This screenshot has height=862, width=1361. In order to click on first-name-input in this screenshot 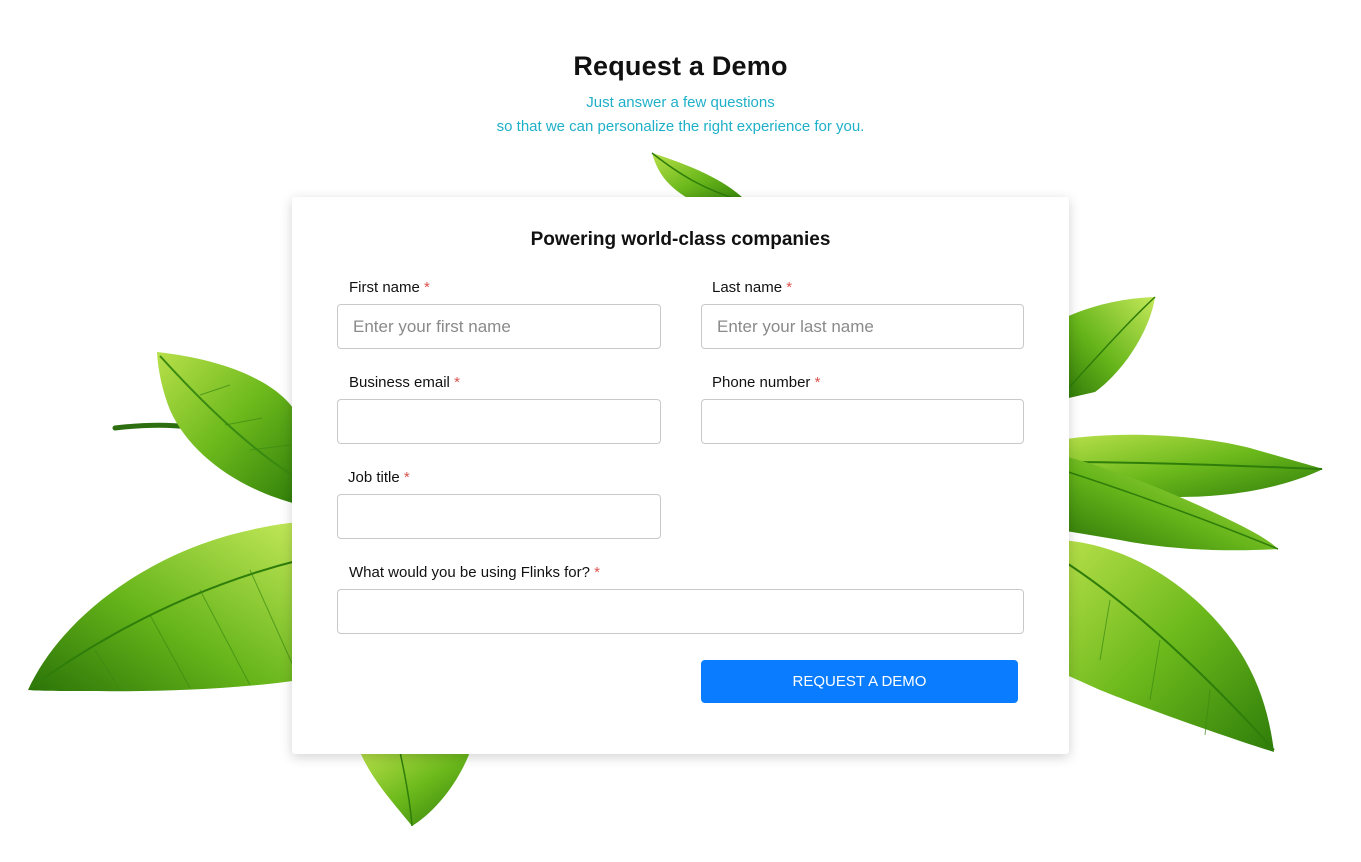, I will do `click(499, 326)`.